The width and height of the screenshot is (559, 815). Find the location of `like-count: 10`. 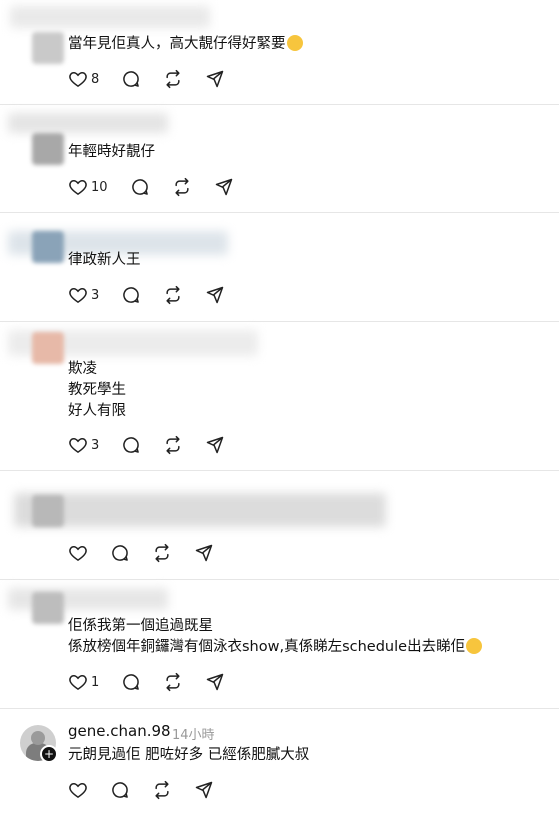

like-count: 10 is located at coordinates (99, 187).